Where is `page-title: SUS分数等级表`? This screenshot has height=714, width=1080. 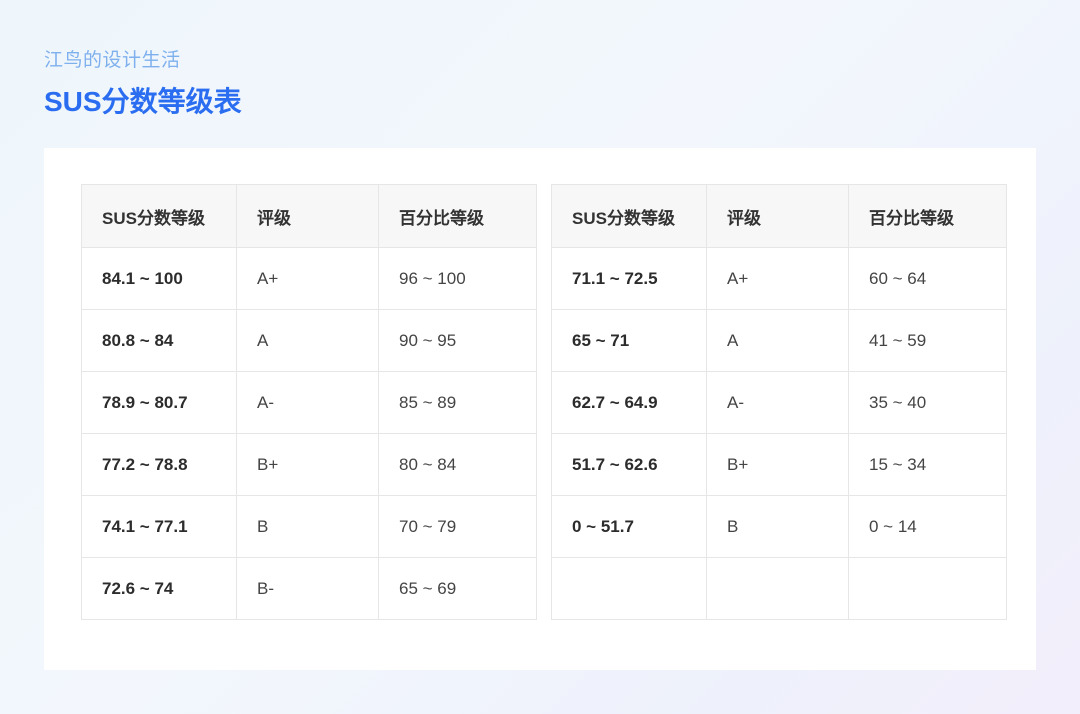 page-title: SUS分数等级表 is located at coordinates (143, 101).